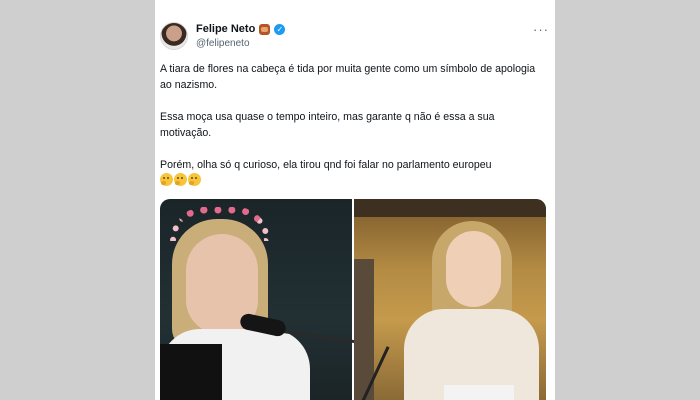  What do you see at coordinates (225, 29) in the screenshot?
I see `author-display-name: Felipe Neto` at bounding box center [225, 29].